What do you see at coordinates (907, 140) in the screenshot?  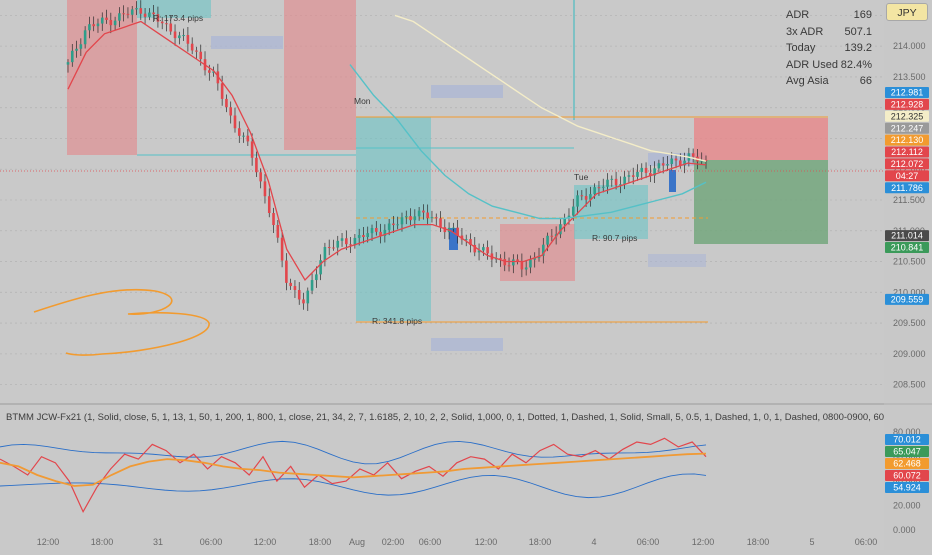 I see `price-label: 212.130` at bounding box center [907, 140].